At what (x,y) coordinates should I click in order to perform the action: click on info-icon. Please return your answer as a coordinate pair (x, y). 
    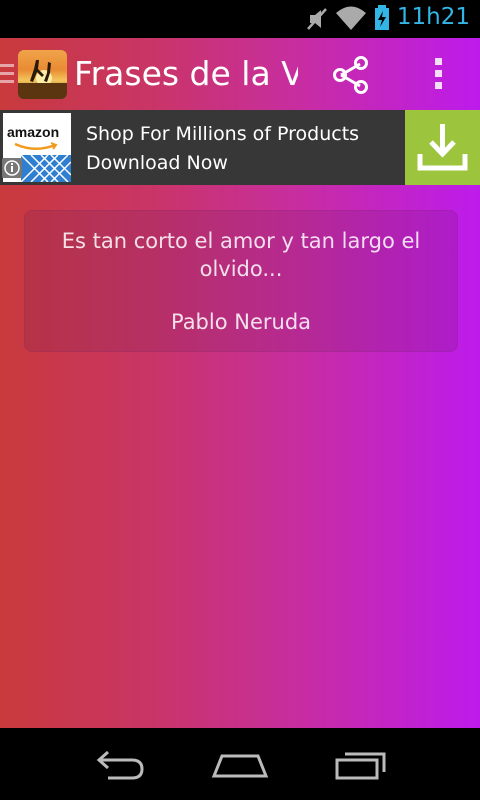
    Looking at the image, I should click on (12, 168).